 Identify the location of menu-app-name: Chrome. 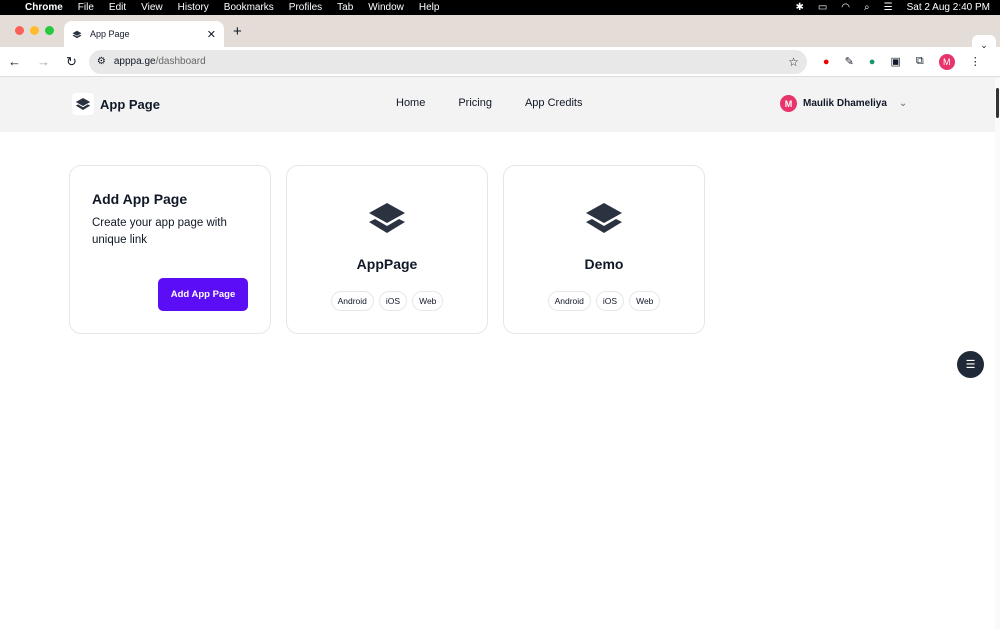
(44, 7).